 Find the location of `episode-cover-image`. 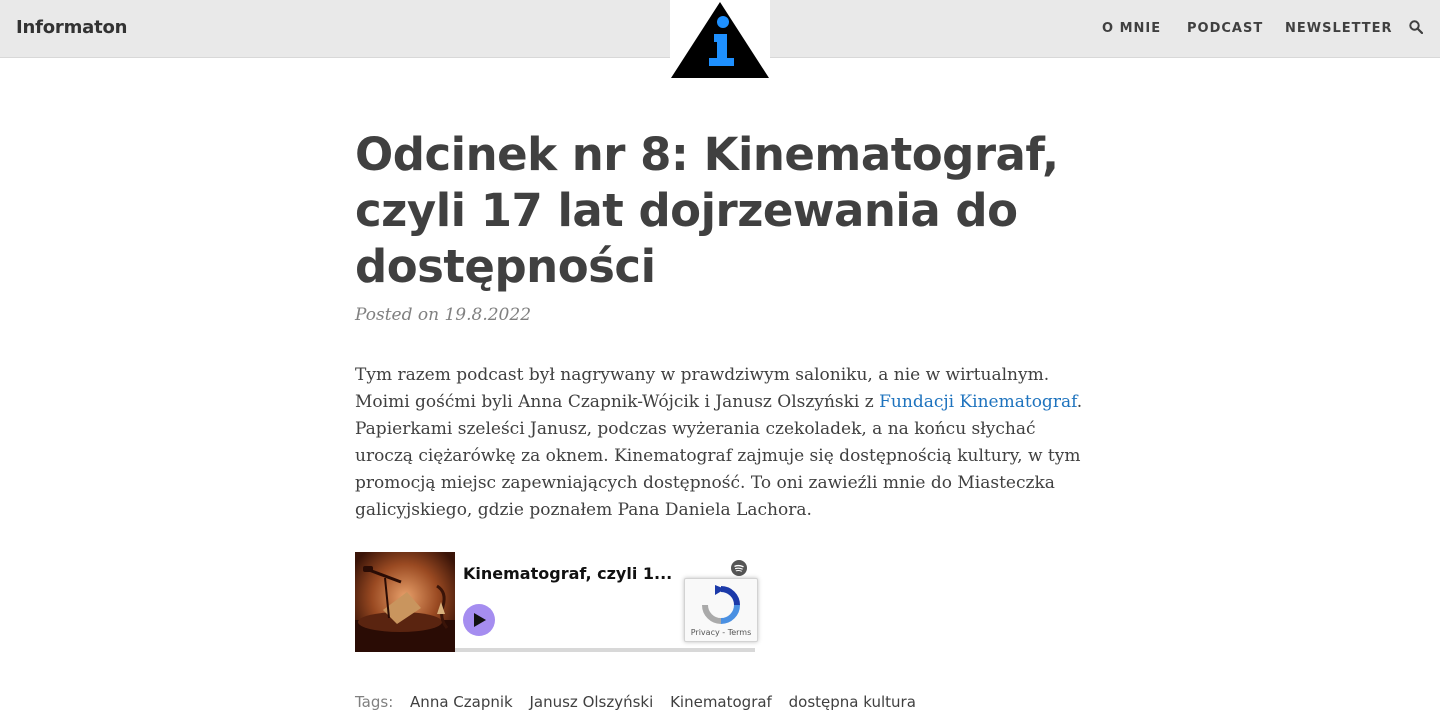

episode-cover-image is located at coordinates (405, 602).